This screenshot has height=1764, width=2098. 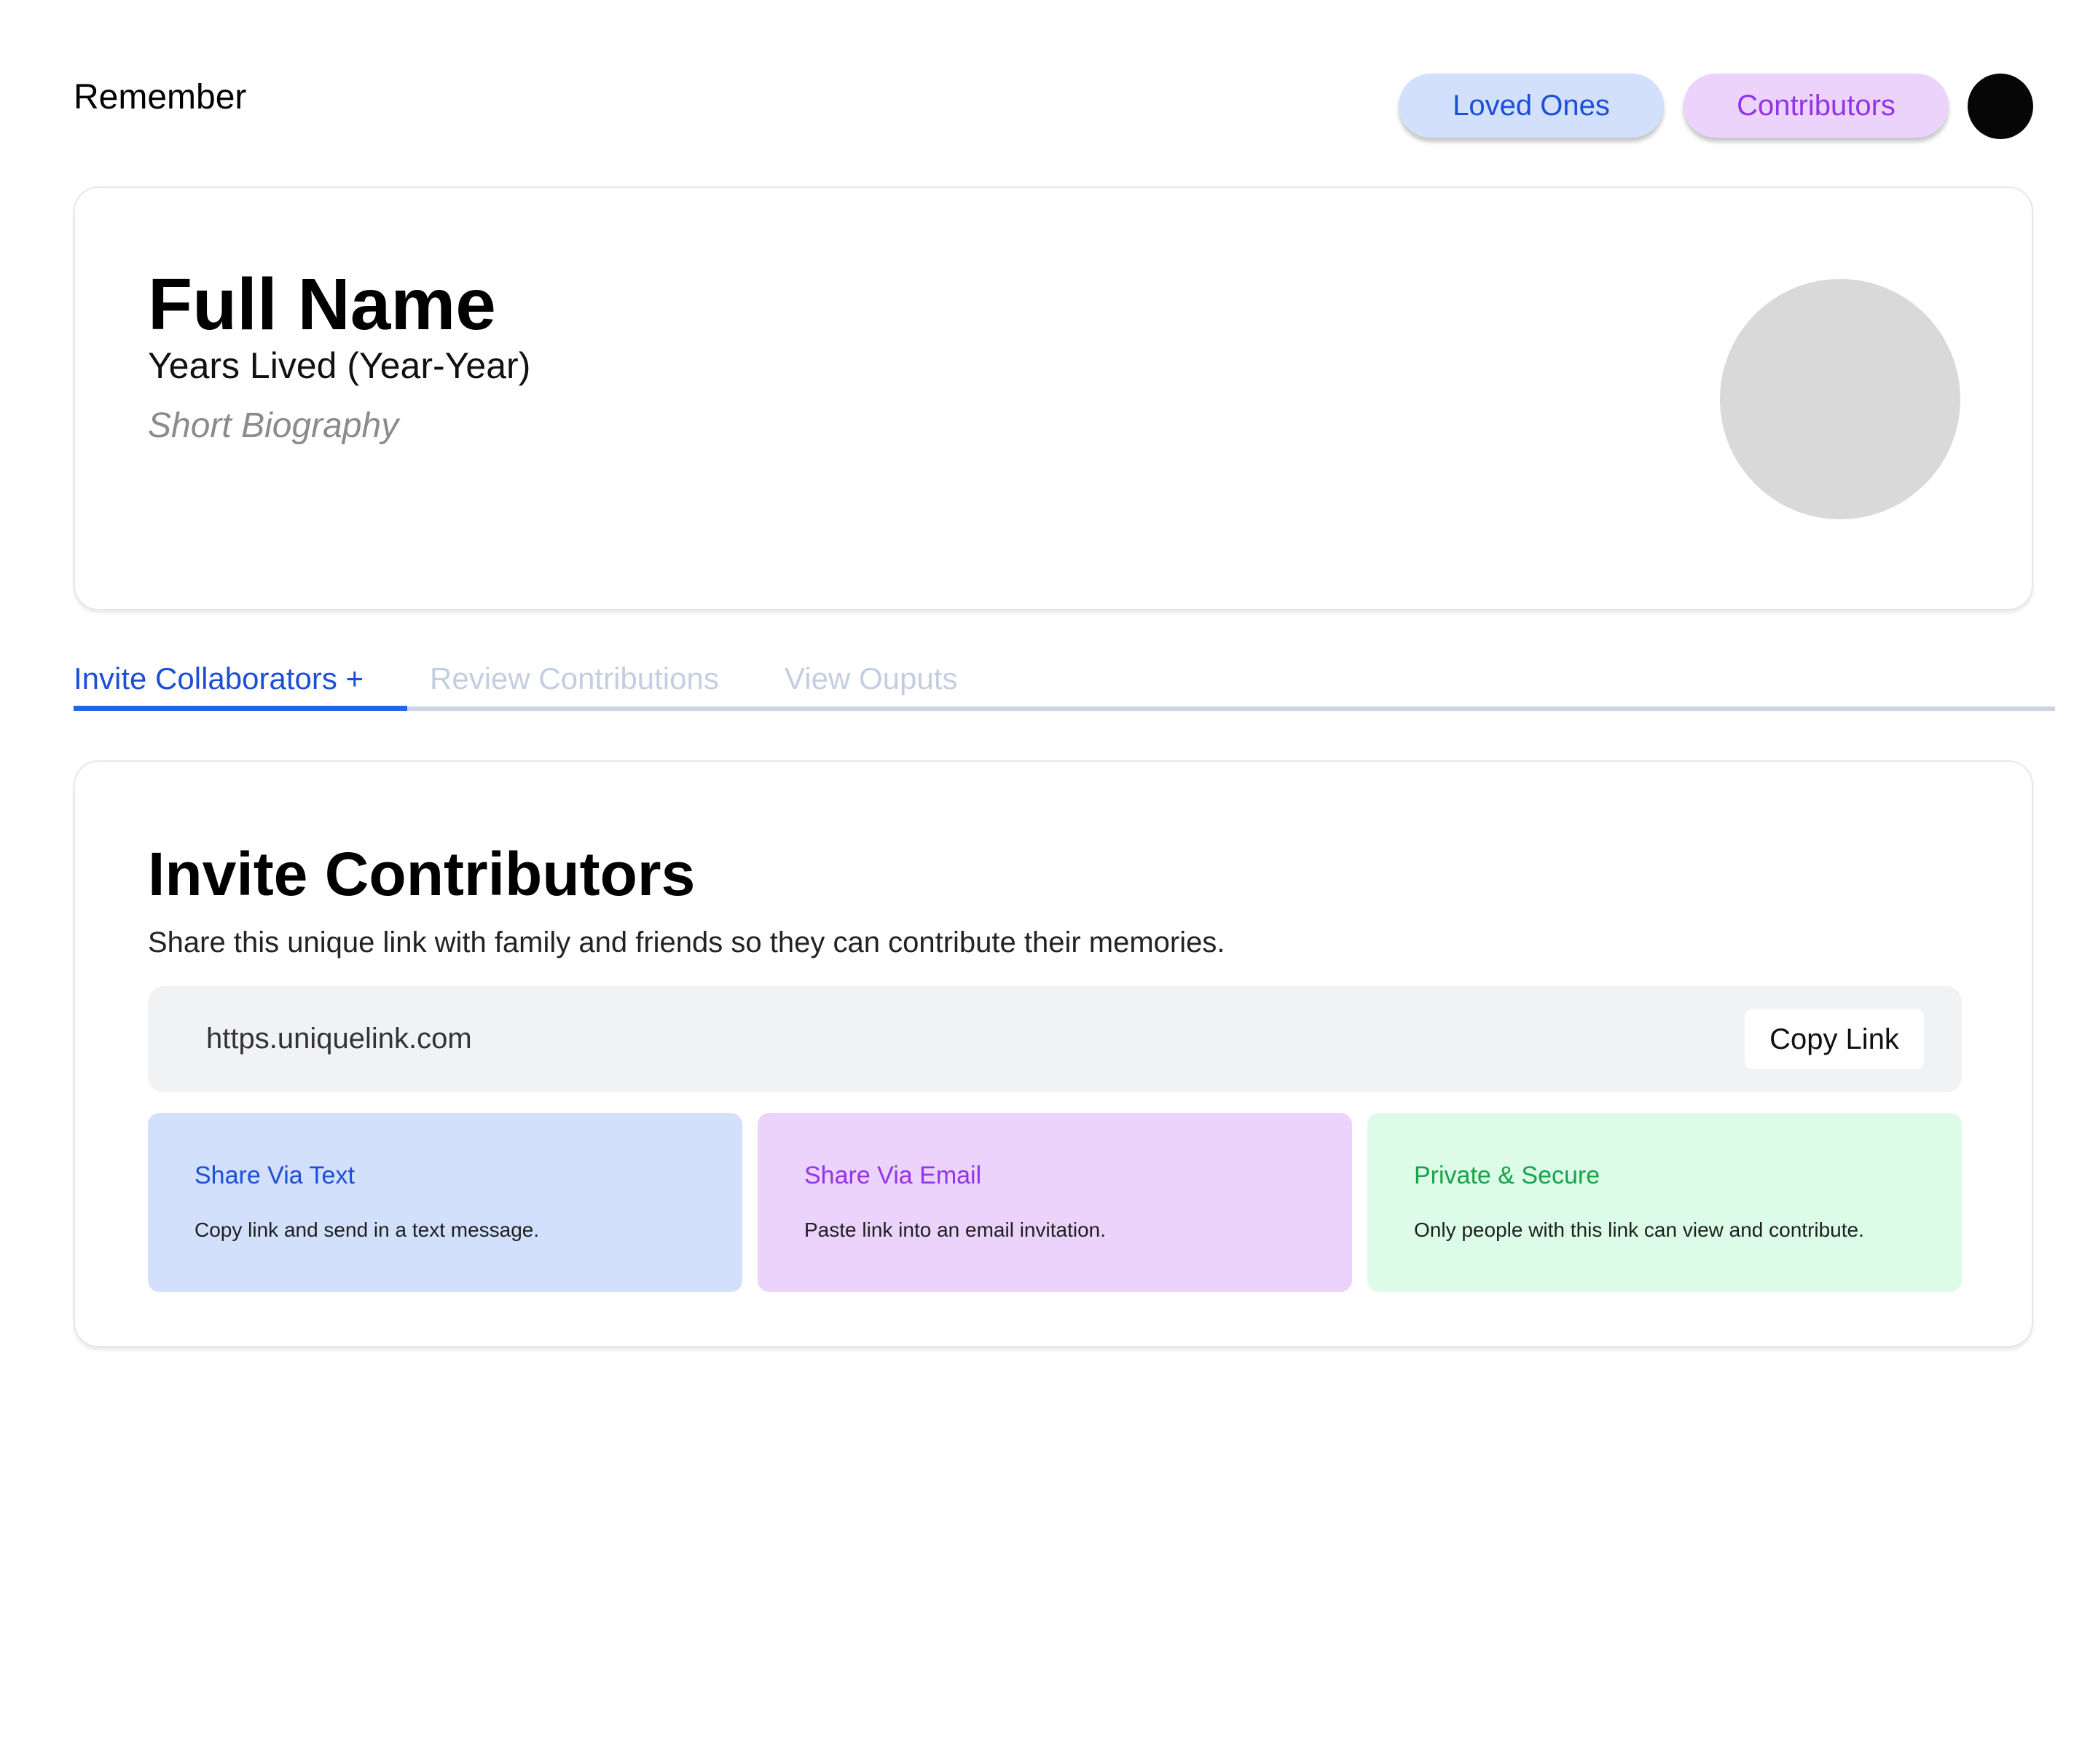 I want to click on invite-title: Invite Contributors, so click(x=422, y=874).